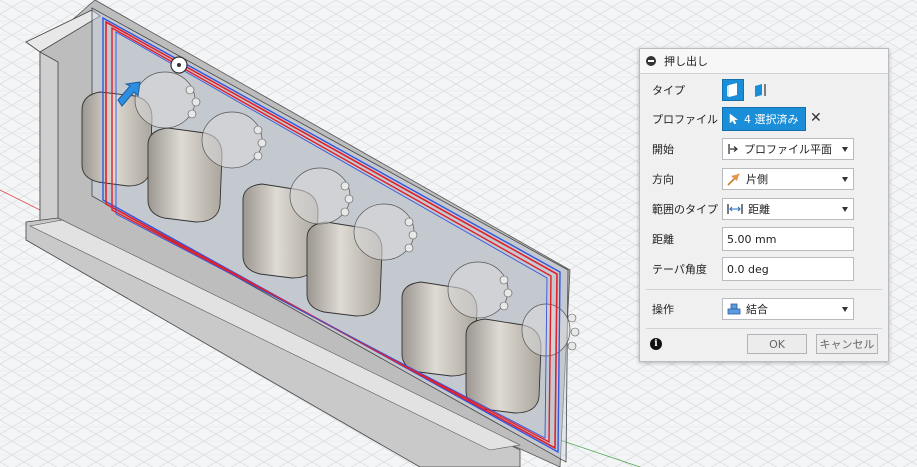 Image resolution: width=917 pixels, height=467 pixels. What do you see at coordinates (663, 239) in the screenshot?
I see `distance-label: 距離` at bounding box center [663, 239].